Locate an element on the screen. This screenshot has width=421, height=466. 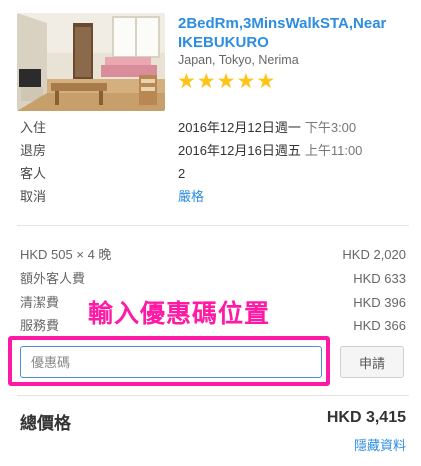
apply-promo-button: 申請 is located at coordinates (372, 362).